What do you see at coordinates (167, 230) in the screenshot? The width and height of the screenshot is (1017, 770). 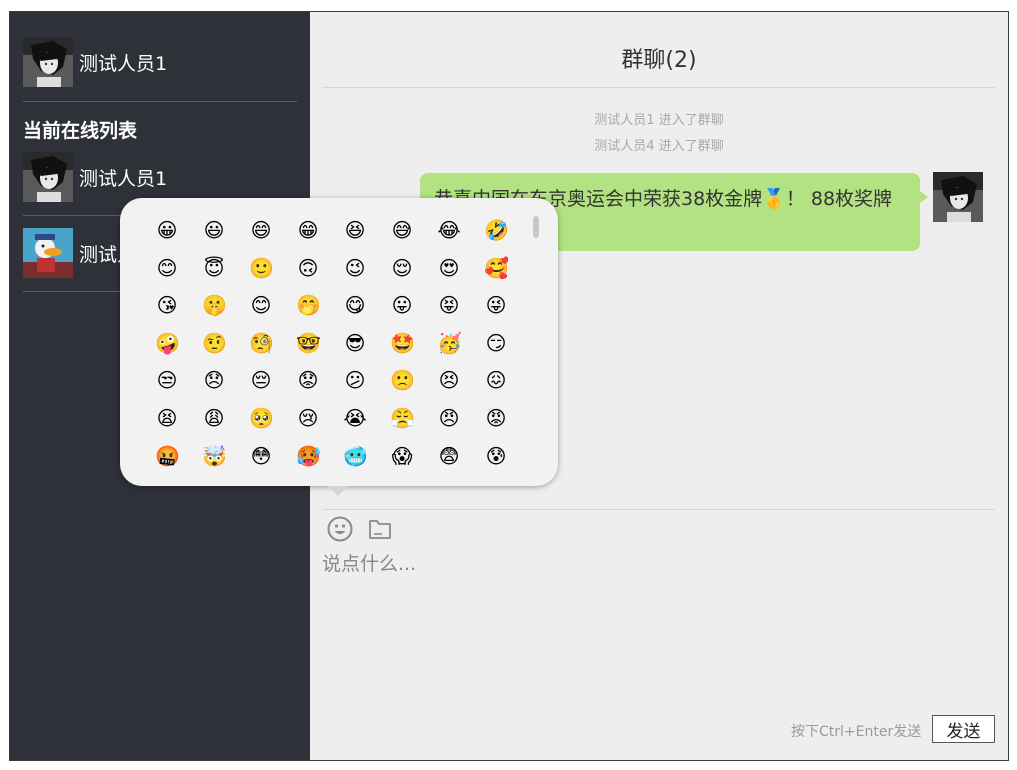 I see `emoji-item: 😀` at bounding box center [167, 230].